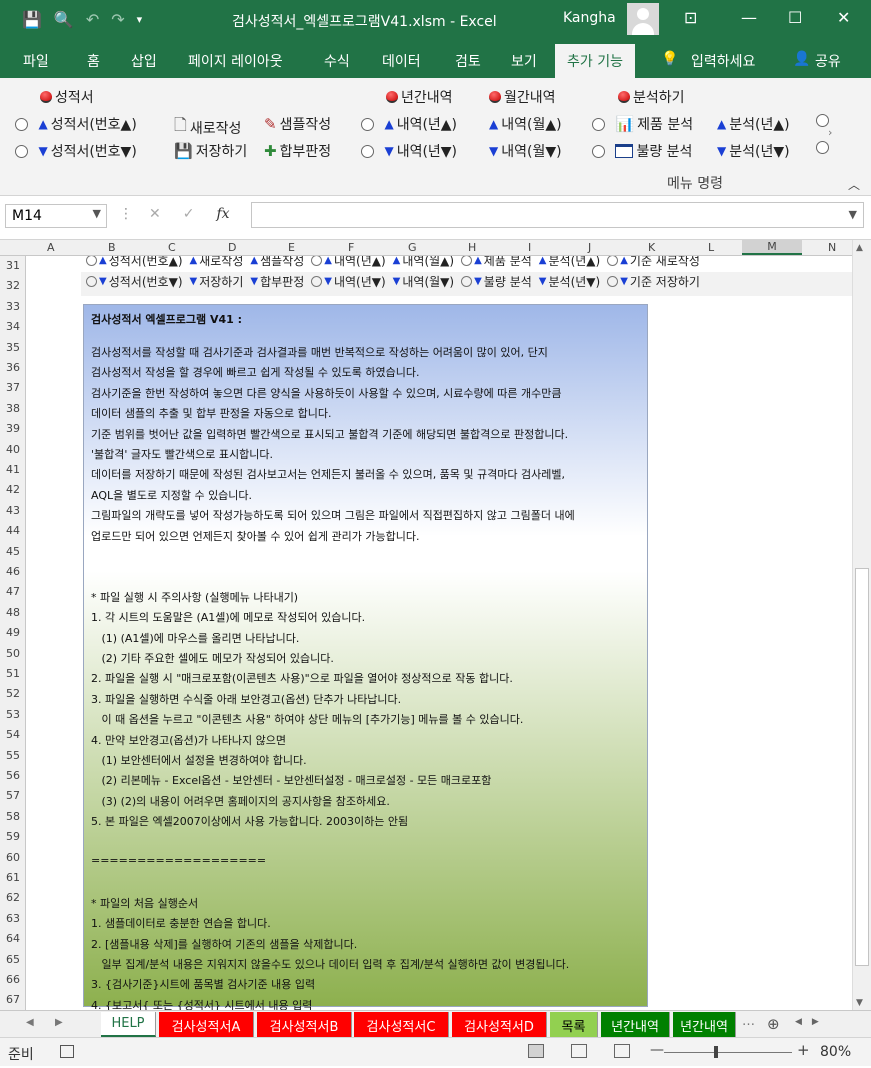  Describe the element at coordinates (13, 857) in the screenshot. I see `row-header-60: 60` at that location.